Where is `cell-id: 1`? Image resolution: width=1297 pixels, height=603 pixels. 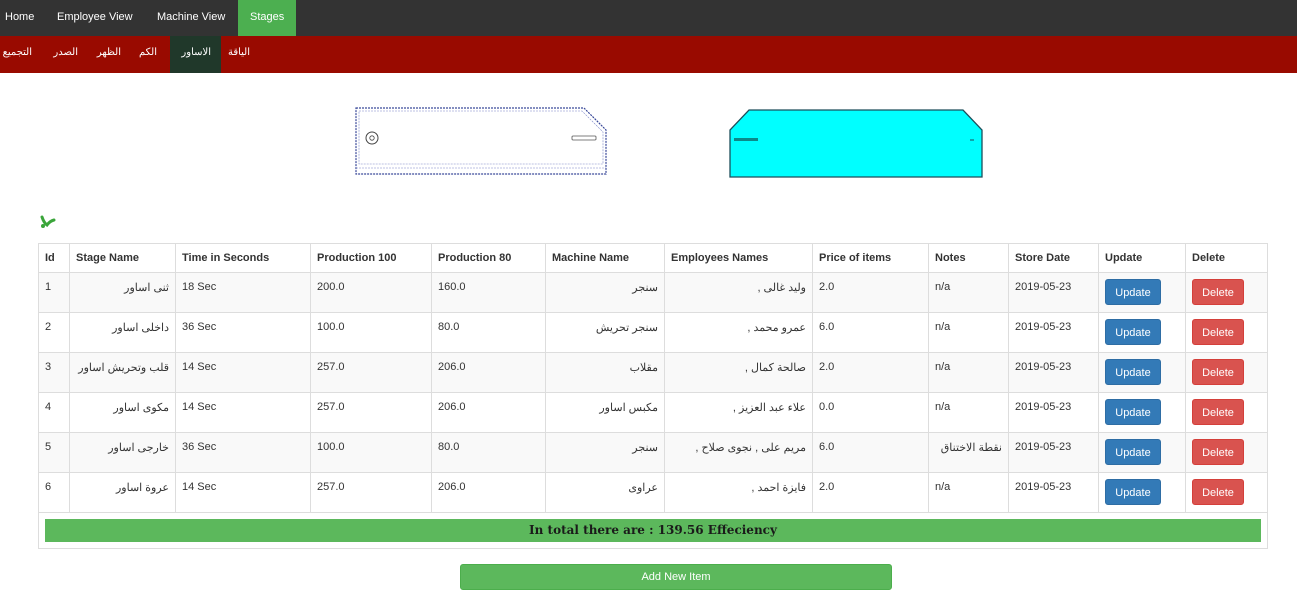 cell-id: 1 is located at coordinates (54, 292).